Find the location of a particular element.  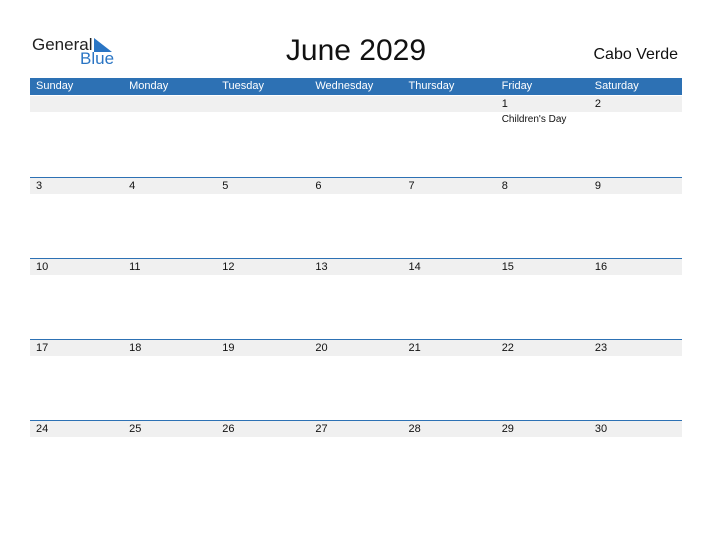

day-cell: 15 is located at coordinates (542, 299).